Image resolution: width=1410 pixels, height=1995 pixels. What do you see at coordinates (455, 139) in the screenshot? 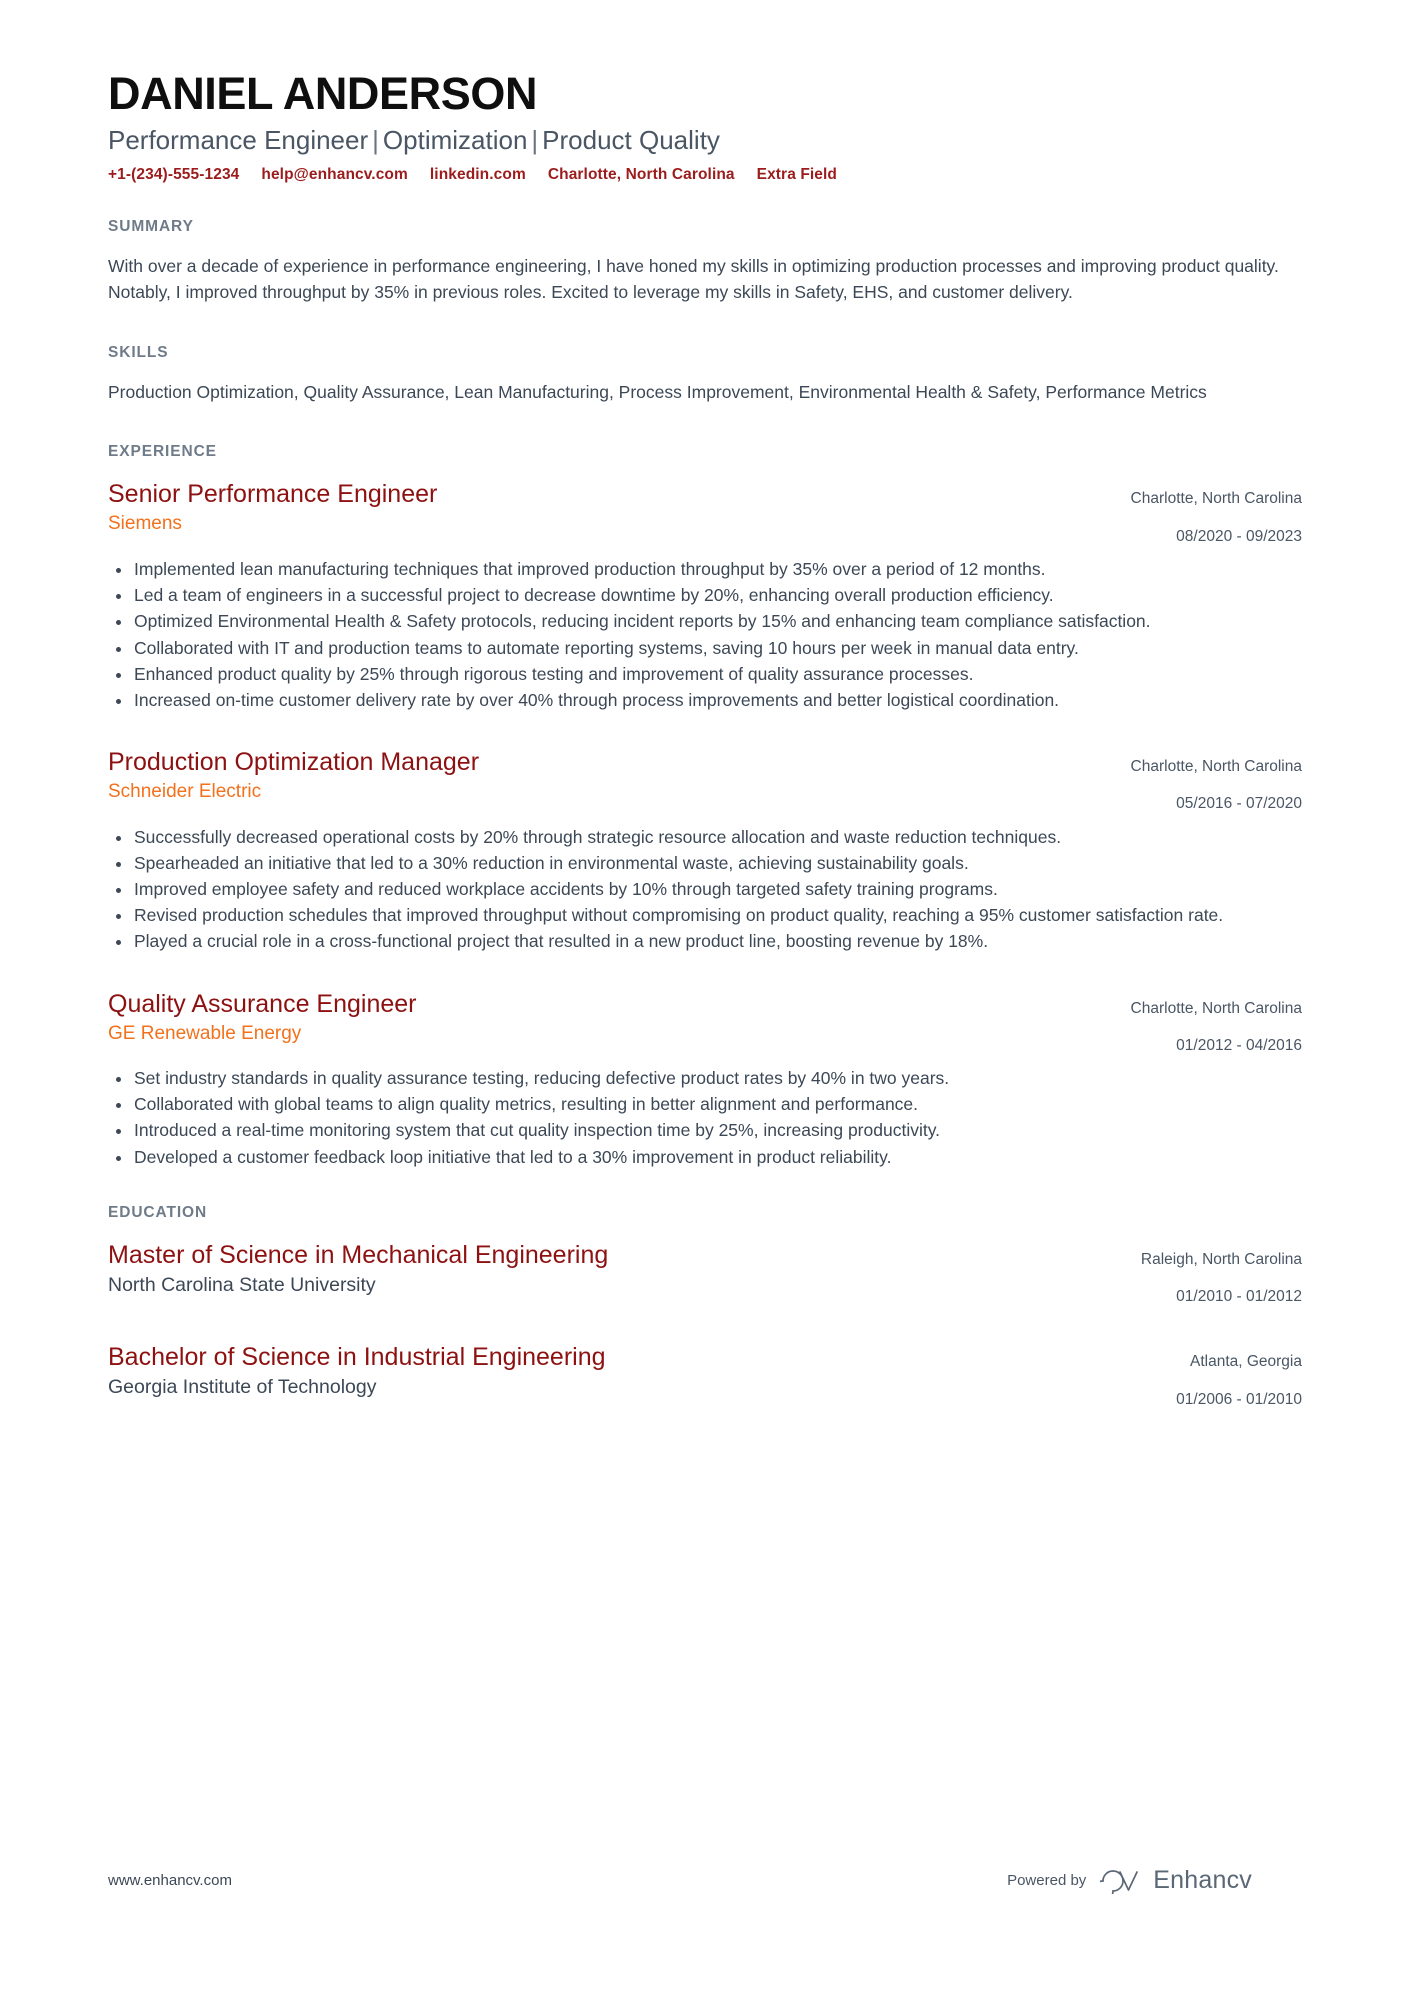
I see `headline-part-1: Optimization` at bounding box center [455, 139].